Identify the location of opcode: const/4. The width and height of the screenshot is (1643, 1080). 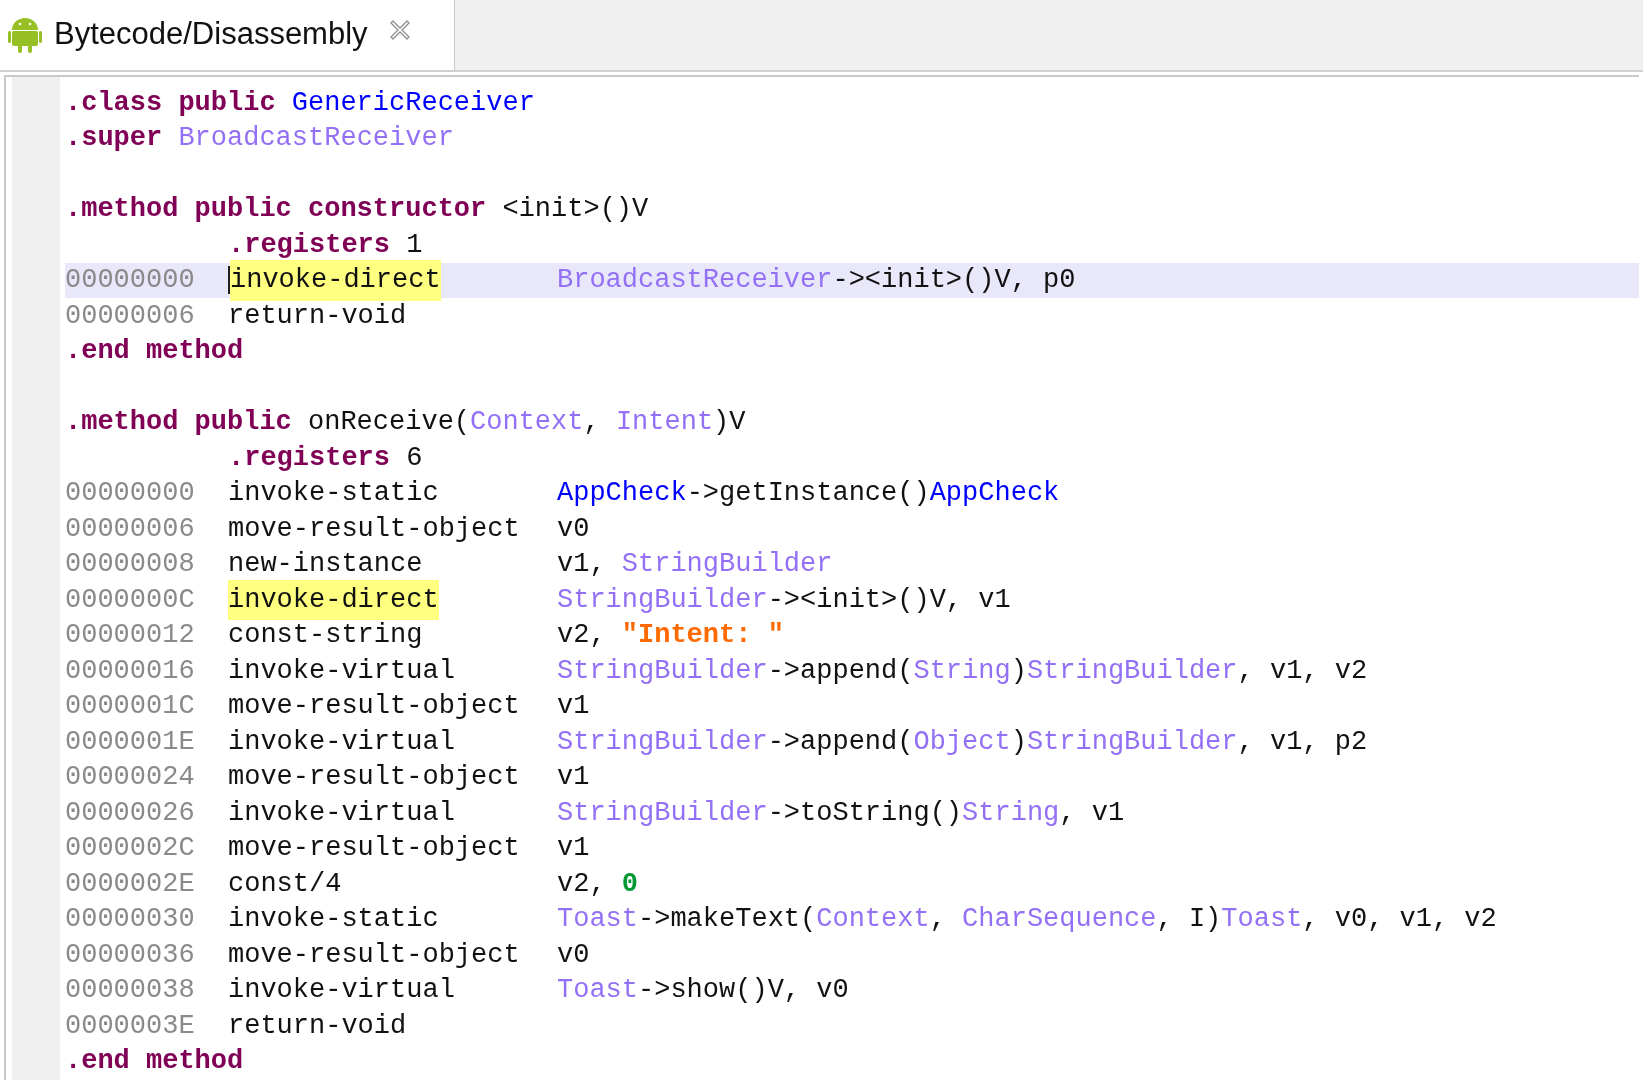
(285, 884).